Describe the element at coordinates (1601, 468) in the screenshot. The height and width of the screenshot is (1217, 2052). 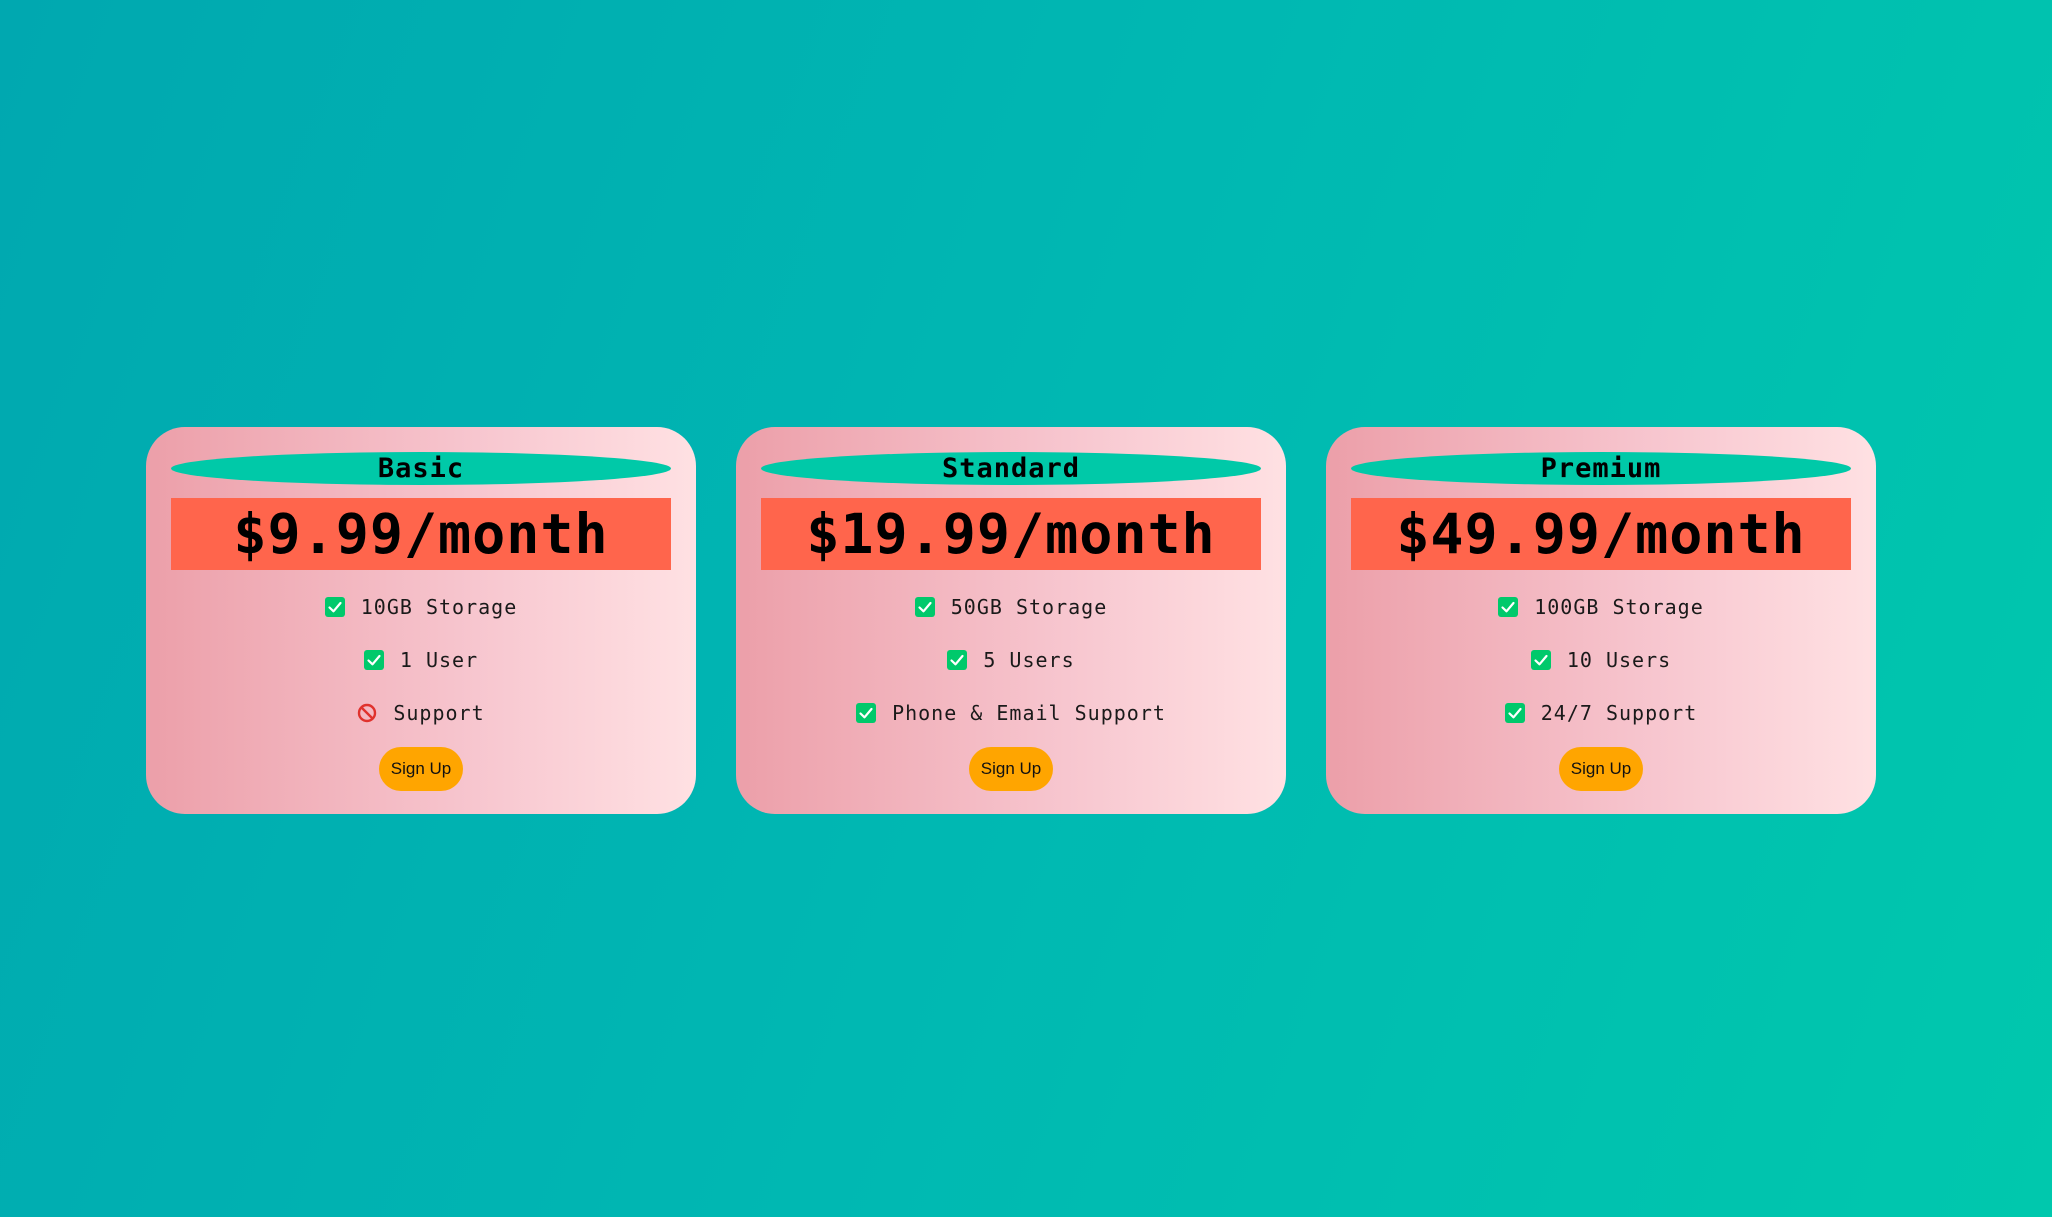
I see `plan-title: Premium` at that location.